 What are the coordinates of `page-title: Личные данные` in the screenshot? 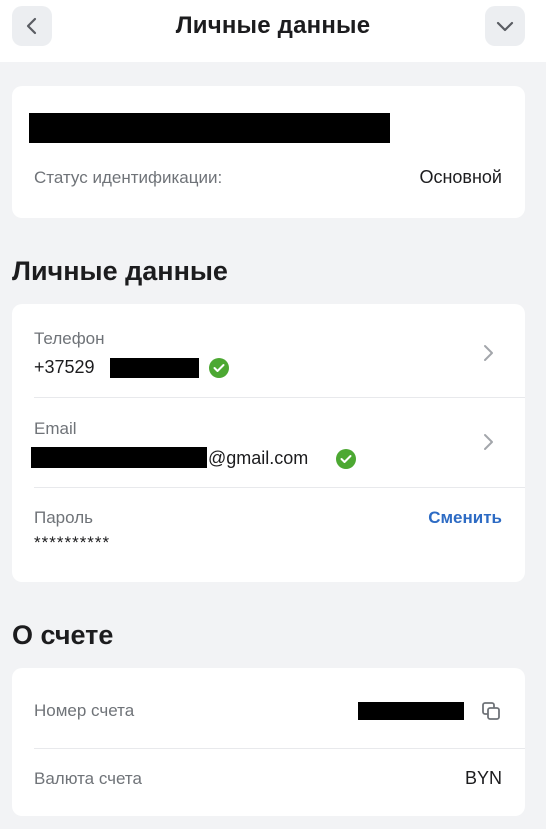 It's located at (273, 25).